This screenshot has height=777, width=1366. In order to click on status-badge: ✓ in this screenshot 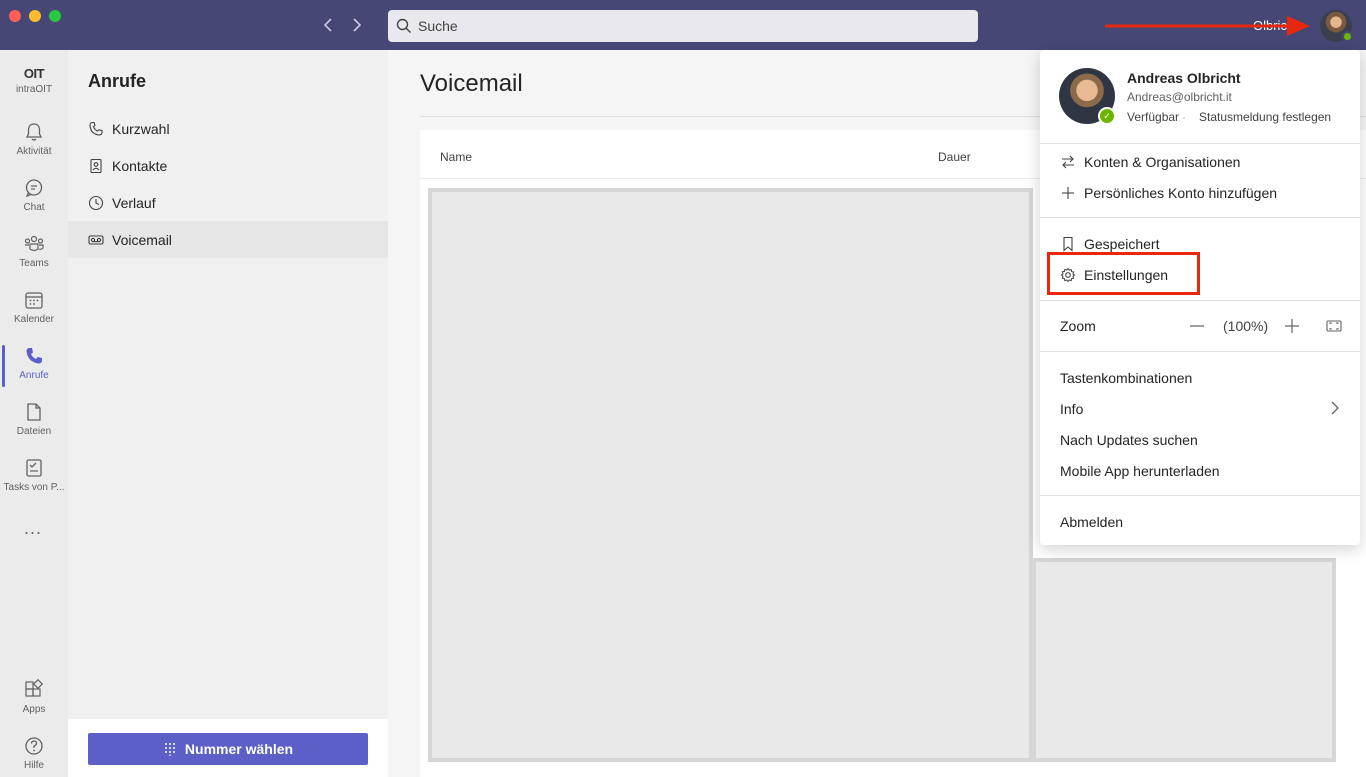, I will do `click(1107, 116)`.